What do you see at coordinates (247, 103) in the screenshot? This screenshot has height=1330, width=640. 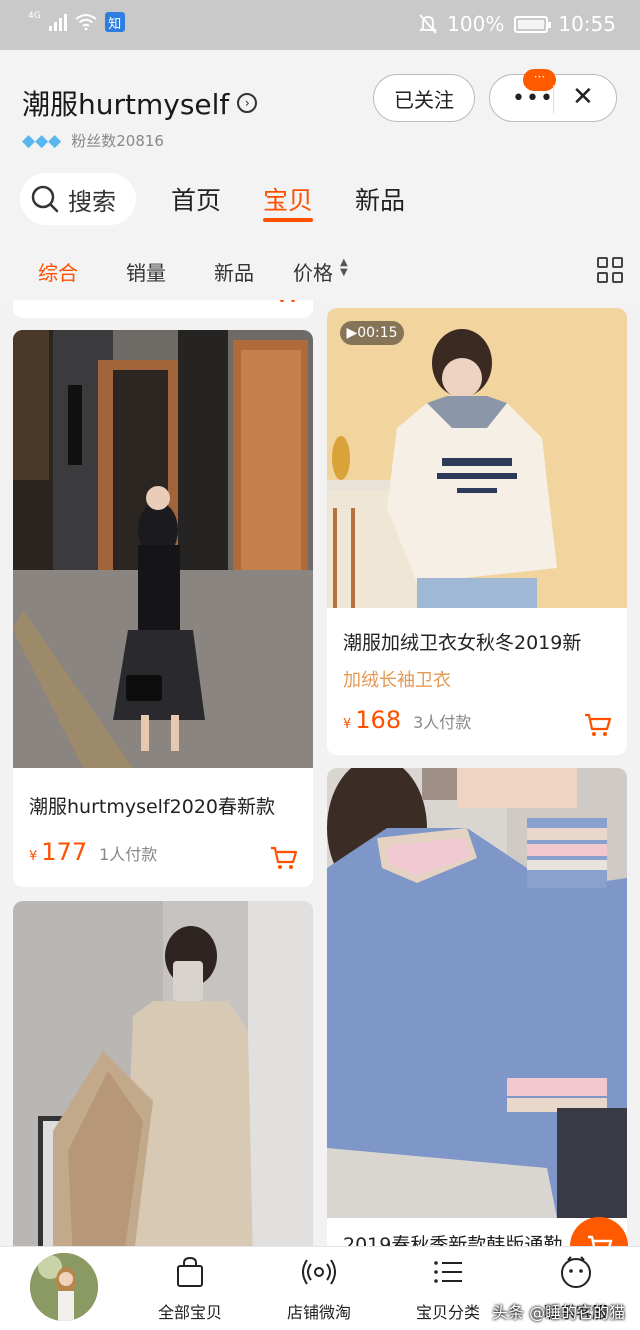 I see `chevron-right-icon: ›` at bounding box center [247, 103].